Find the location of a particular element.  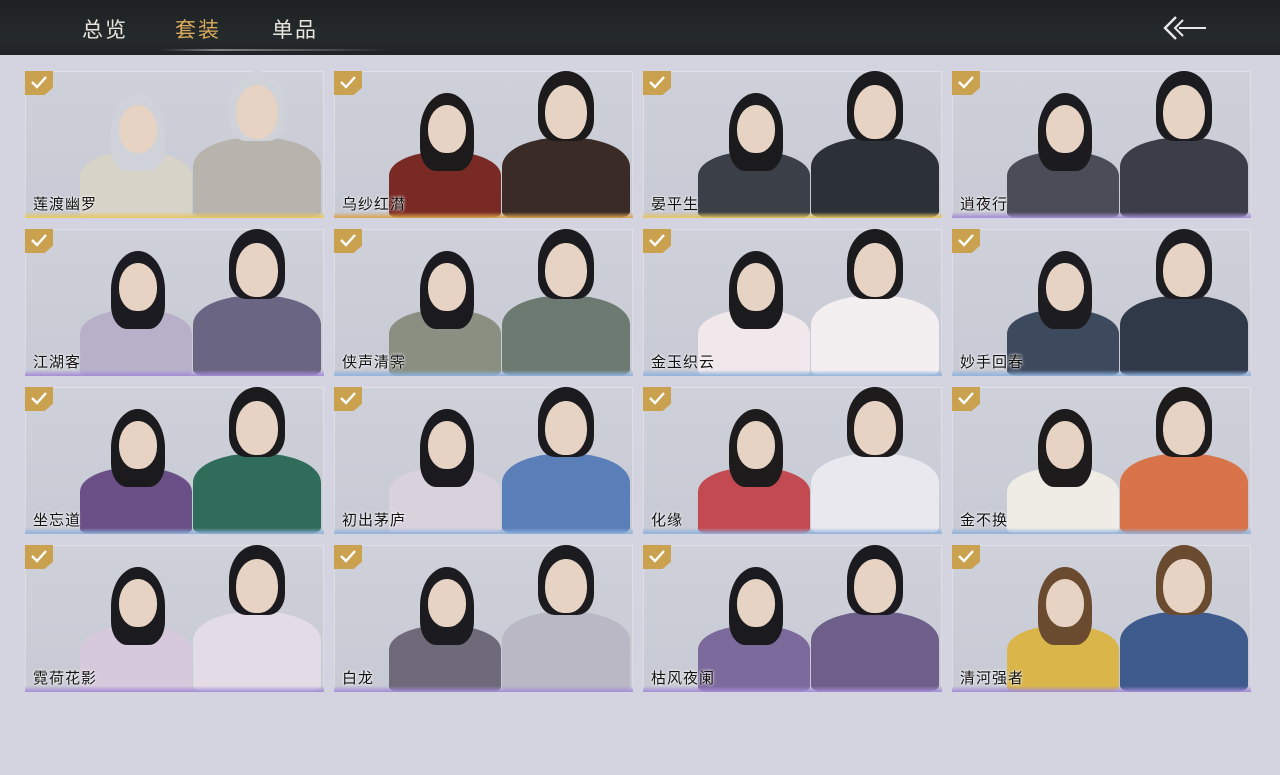

outfit-name: 莲渡幽罗 is located at coordinates (65, 204).